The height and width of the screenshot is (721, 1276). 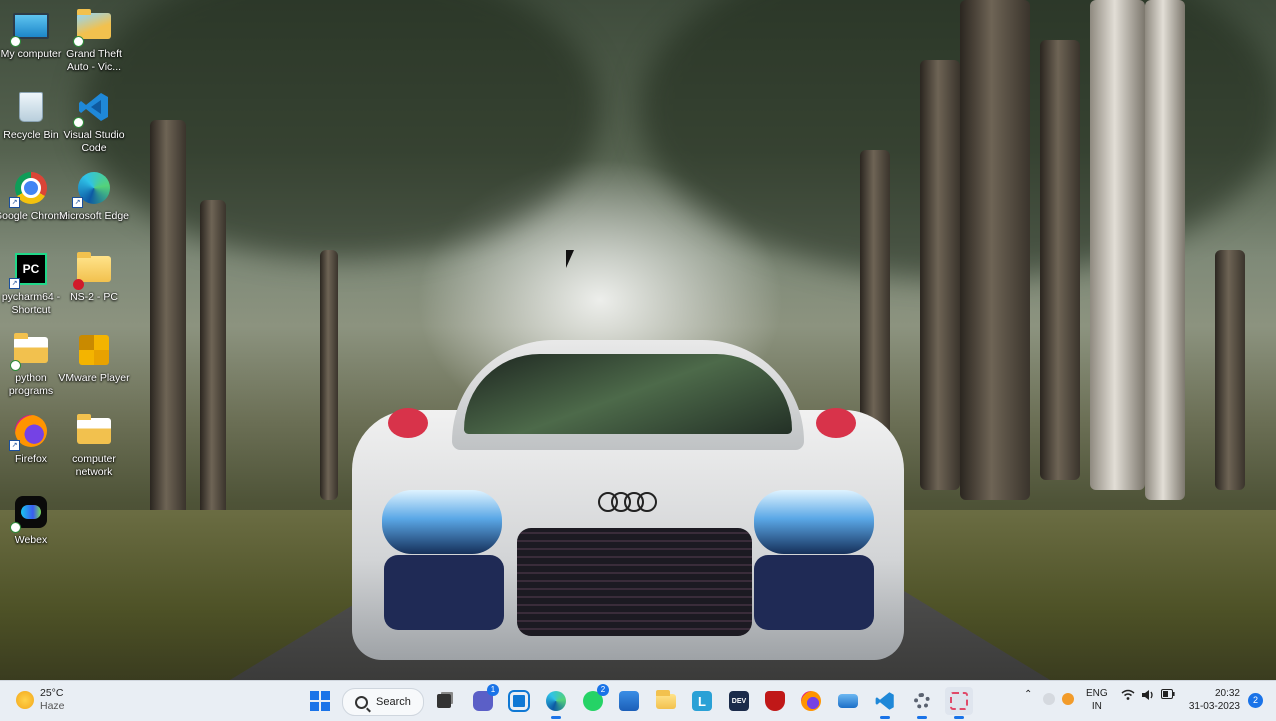 I want to click on taskbar-l-app: L, so click(x=702, y=701).